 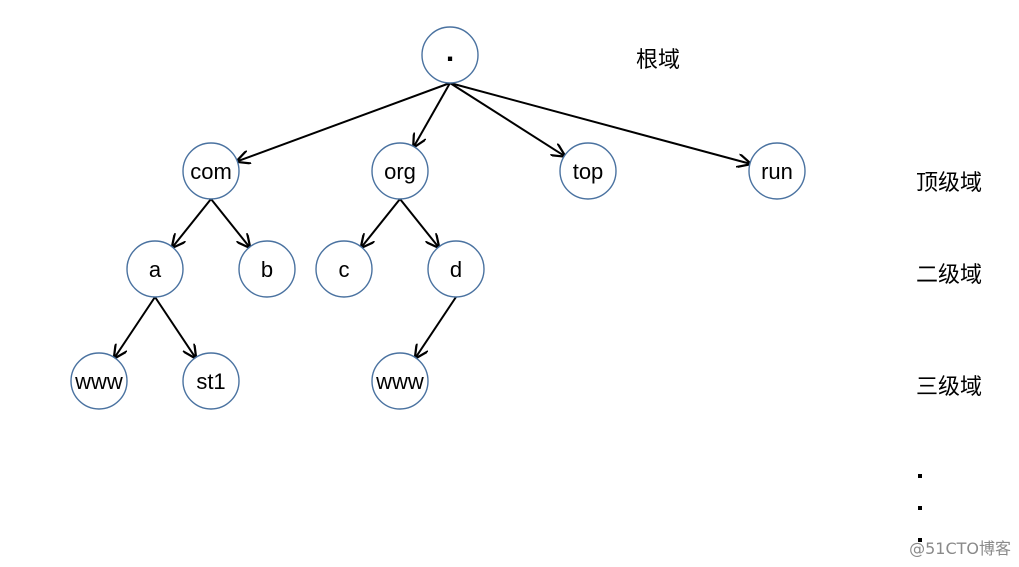 I want to click on node-label: com, so click(x=211, y=171).